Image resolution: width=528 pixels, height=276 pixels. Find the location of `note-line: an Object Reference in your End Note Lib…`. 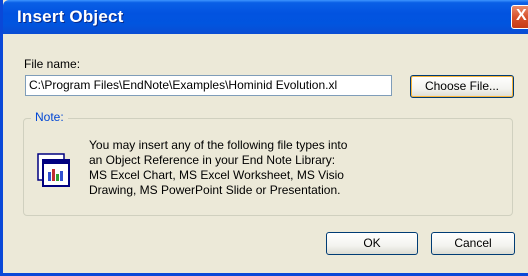

note-line: an Object Reference in your End Note Lib… is located at coordinates (212, 160).